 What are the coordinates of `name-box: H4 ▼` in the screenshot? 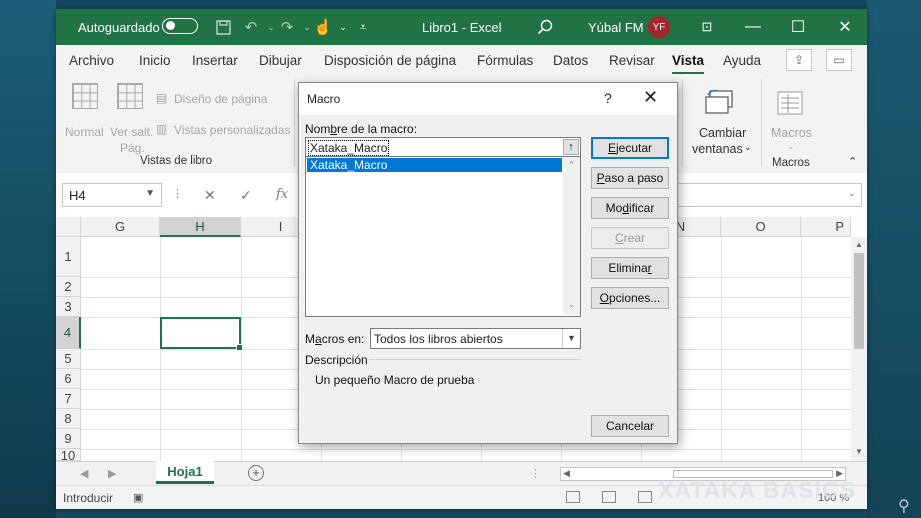 It's located at (112, 195).